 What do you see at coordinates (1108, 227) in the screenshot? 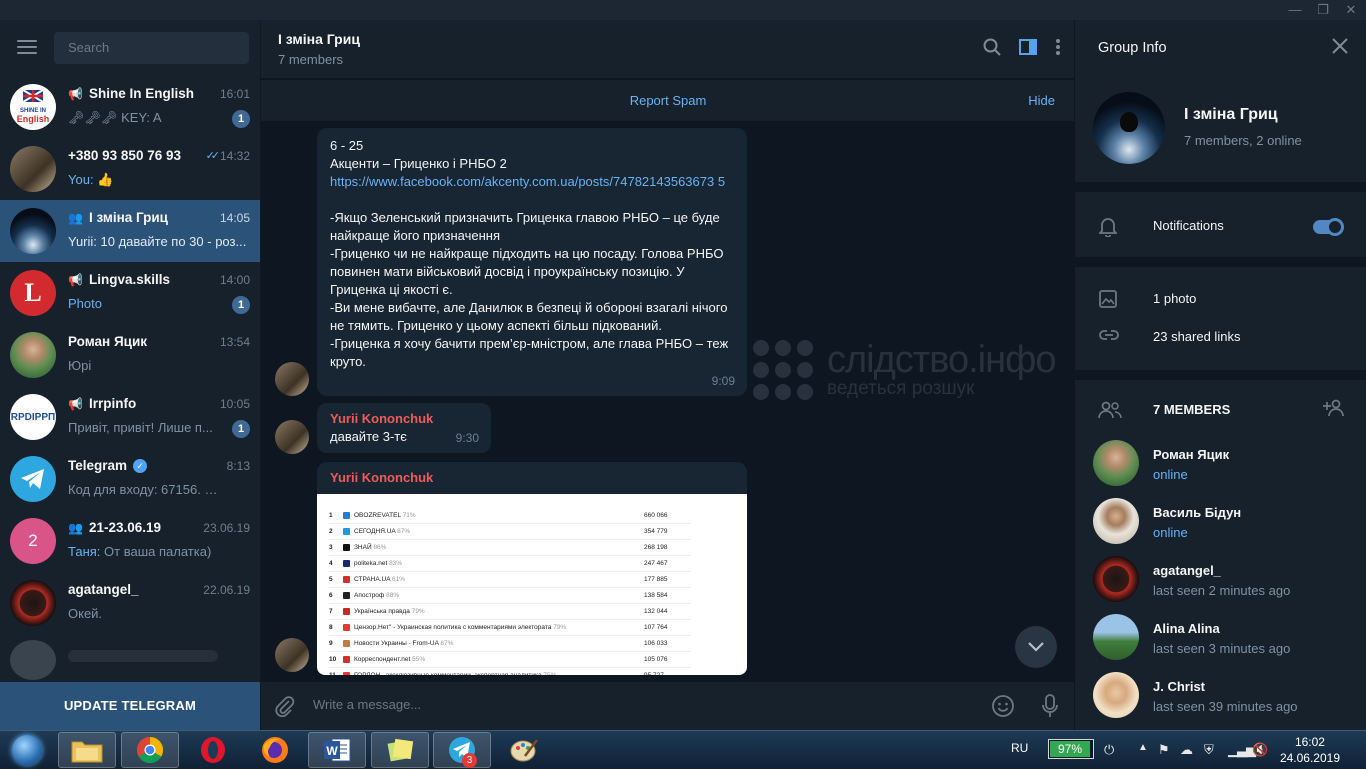
I see `bell-icon` at bounding box center [1108, 227].